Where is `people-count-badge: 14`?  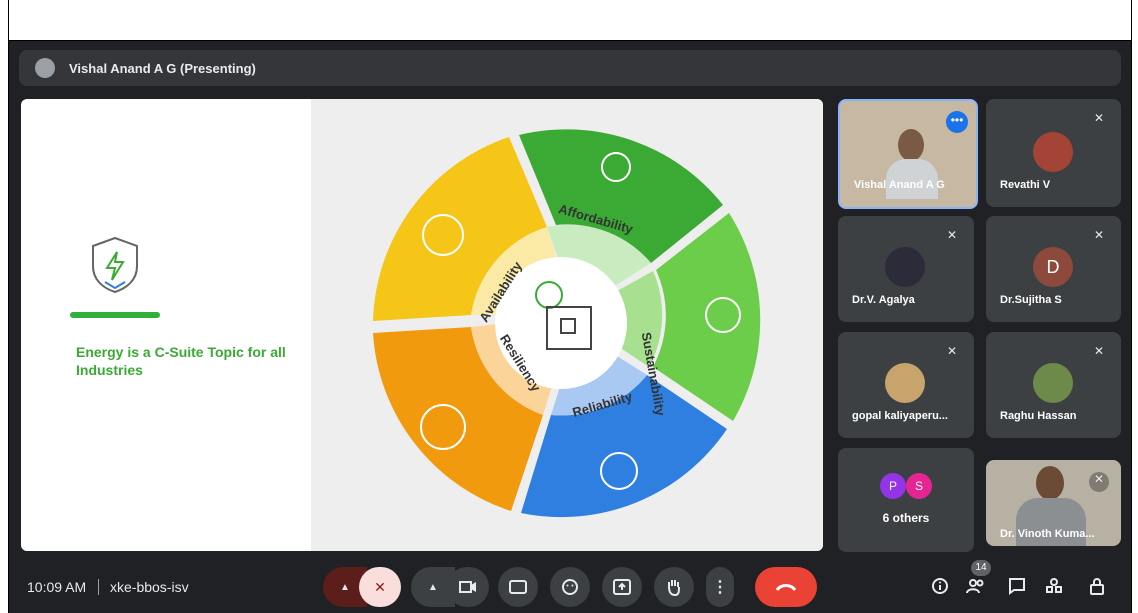
people-count-badge: 14 is located at coordinates (981, 568).